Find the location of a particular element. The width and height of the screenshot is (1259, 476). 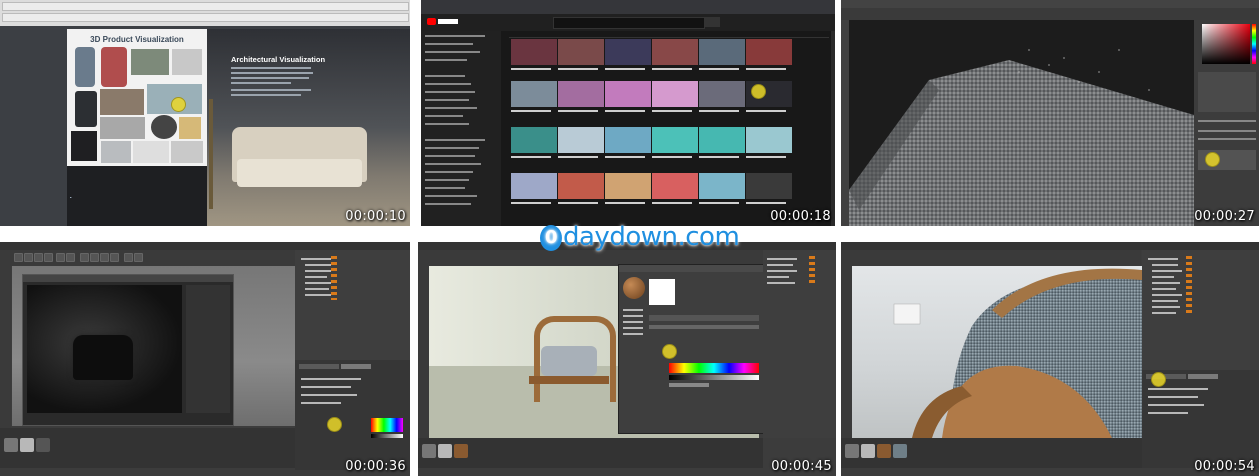

timestamp: 00:00:10 is located at coordinates (375, 216).